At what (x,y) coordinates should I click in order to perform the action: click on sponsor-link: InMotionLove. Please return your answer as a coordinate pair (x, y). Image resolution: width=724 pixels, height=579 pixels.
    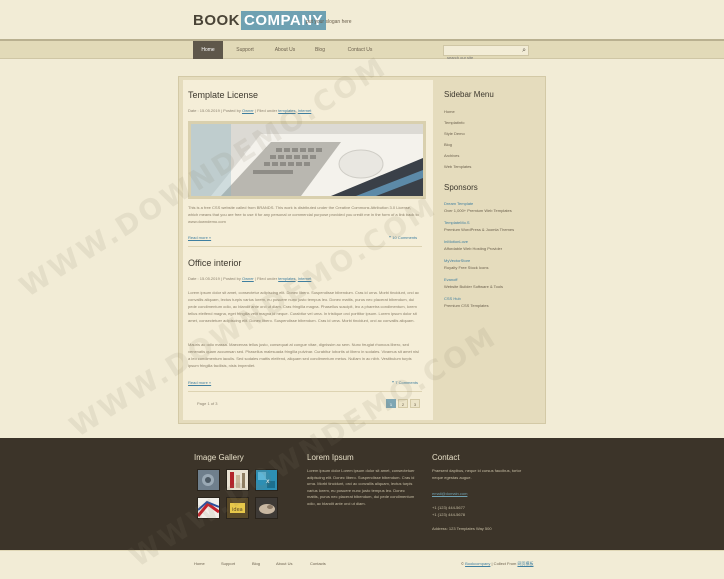
    Looking at the image, I should click on (456, 241).